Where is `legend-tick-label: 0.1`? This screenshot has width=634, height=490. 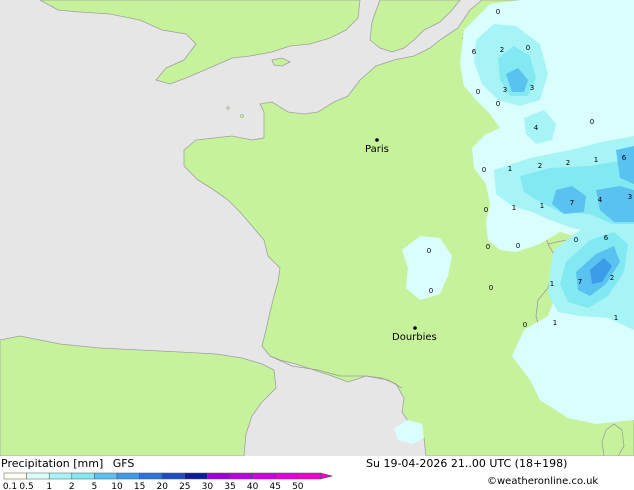
legend-tick-label: 0.1 is located at coordinates (10, 486).